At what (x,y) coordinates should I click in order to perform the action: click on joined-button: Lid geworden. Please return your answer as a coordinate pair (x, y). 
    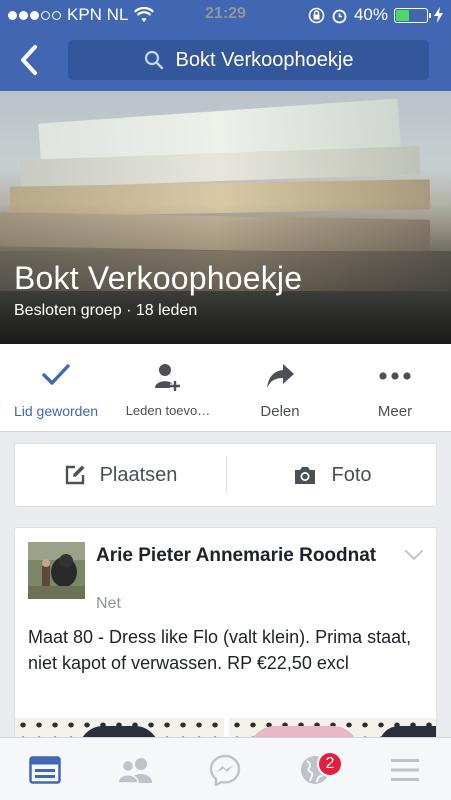
    Looking at the image, I should click on (56, 388).